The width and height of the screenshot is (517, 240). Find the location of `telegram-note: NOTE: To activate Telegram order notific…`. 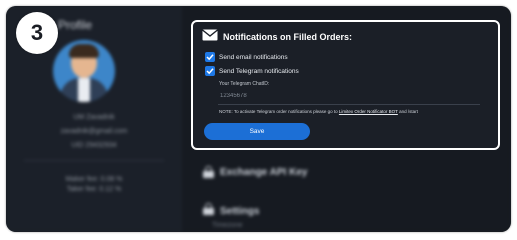

telegram-note: NOTE: To activate Telegram order notific… is located at coordinates (318, 111).